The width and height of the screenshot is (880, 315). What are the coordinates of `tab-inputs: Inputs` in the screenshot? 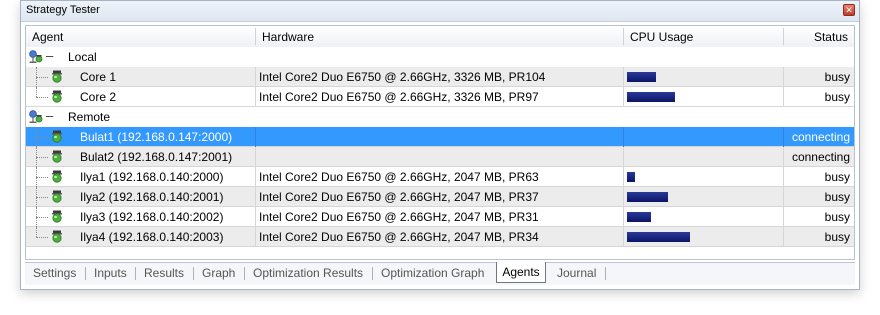 It's located at (110, 273).